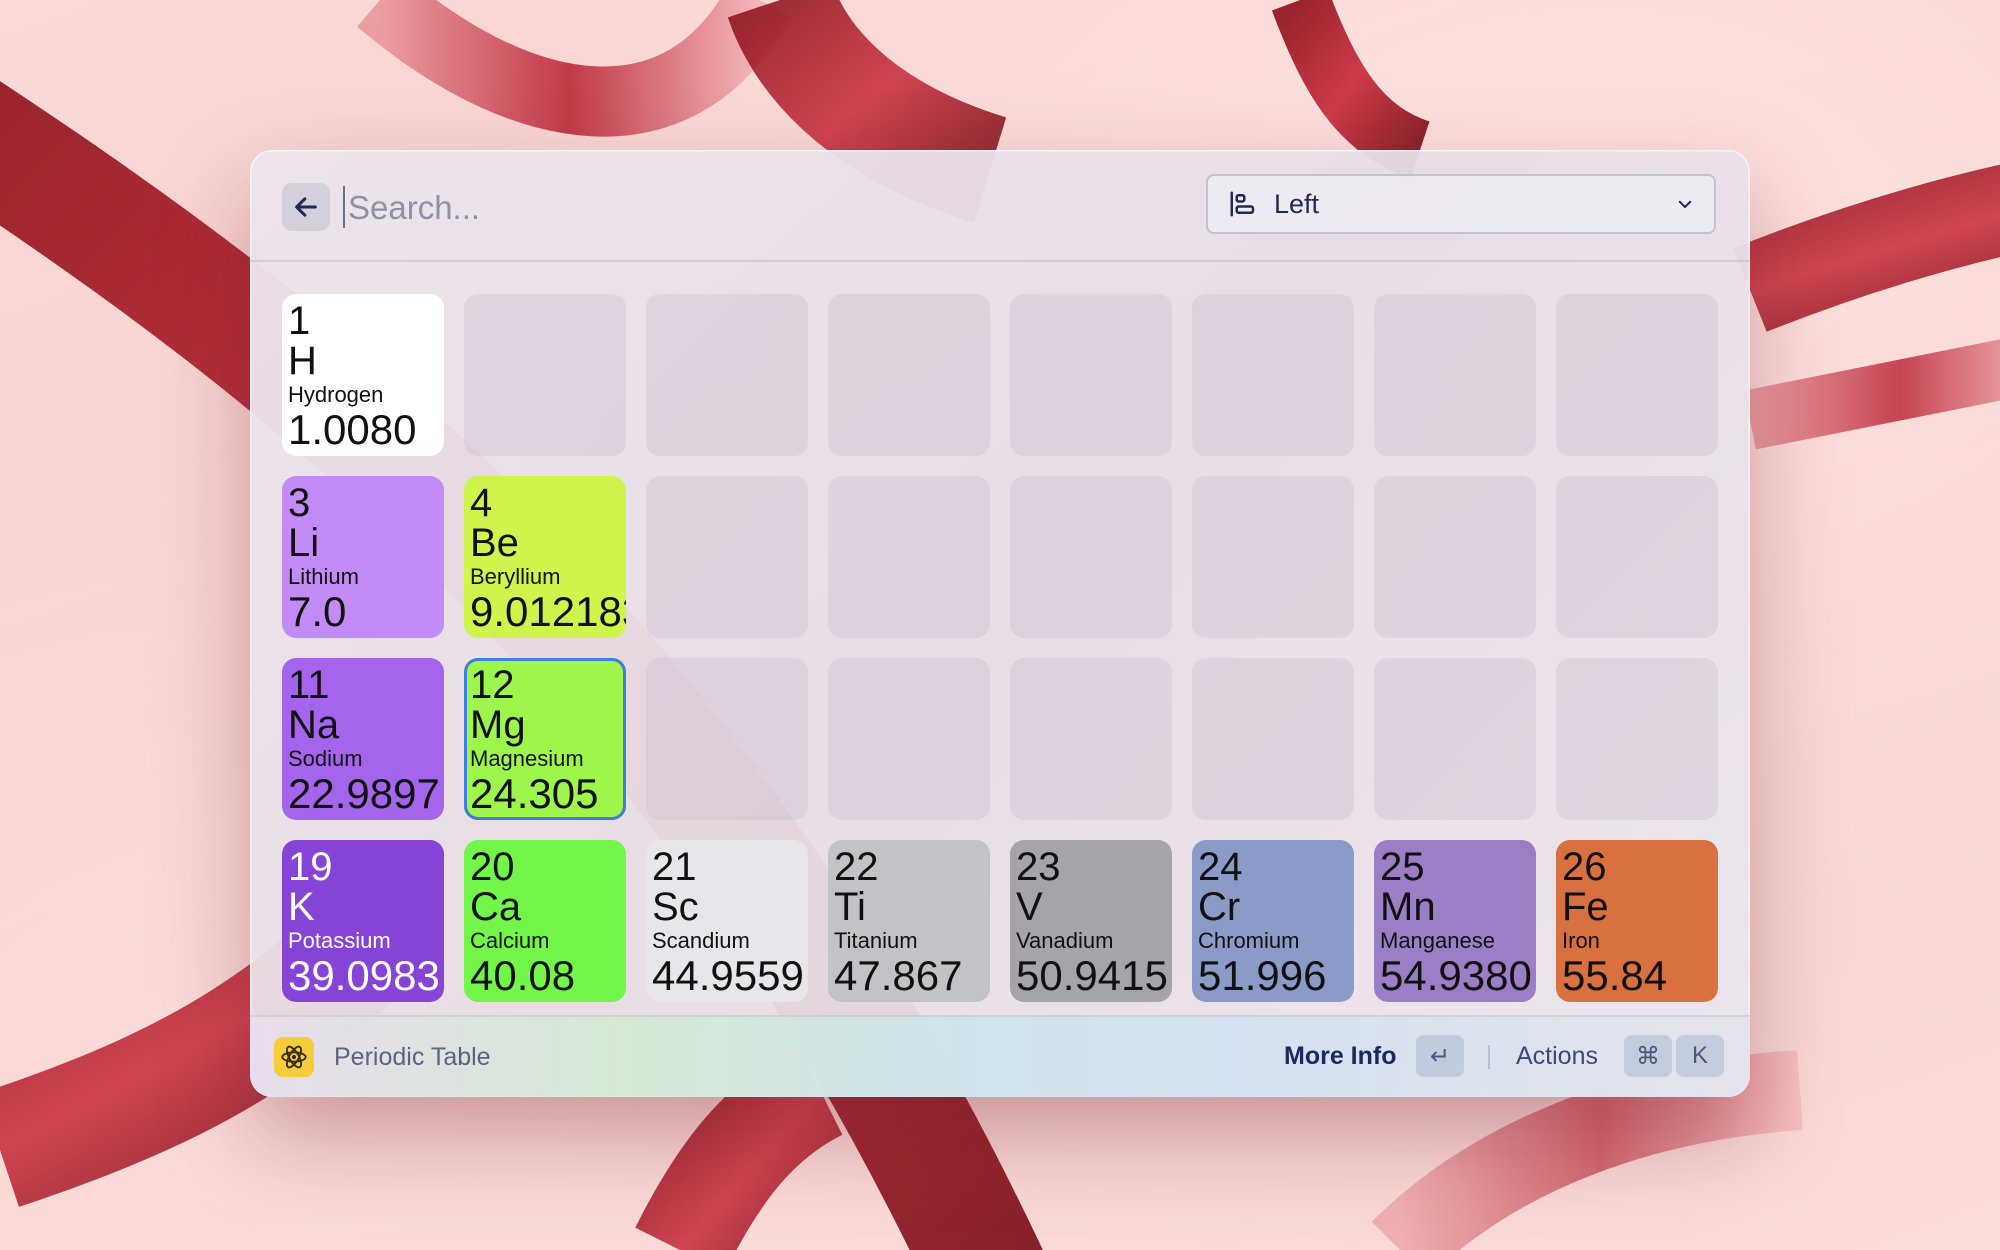 Image resolution: width=2000 pixels, height=1250 pixels. I want to click on element-cell-titanium: 22 Ti Titanium 47.867, so click(909, 921).